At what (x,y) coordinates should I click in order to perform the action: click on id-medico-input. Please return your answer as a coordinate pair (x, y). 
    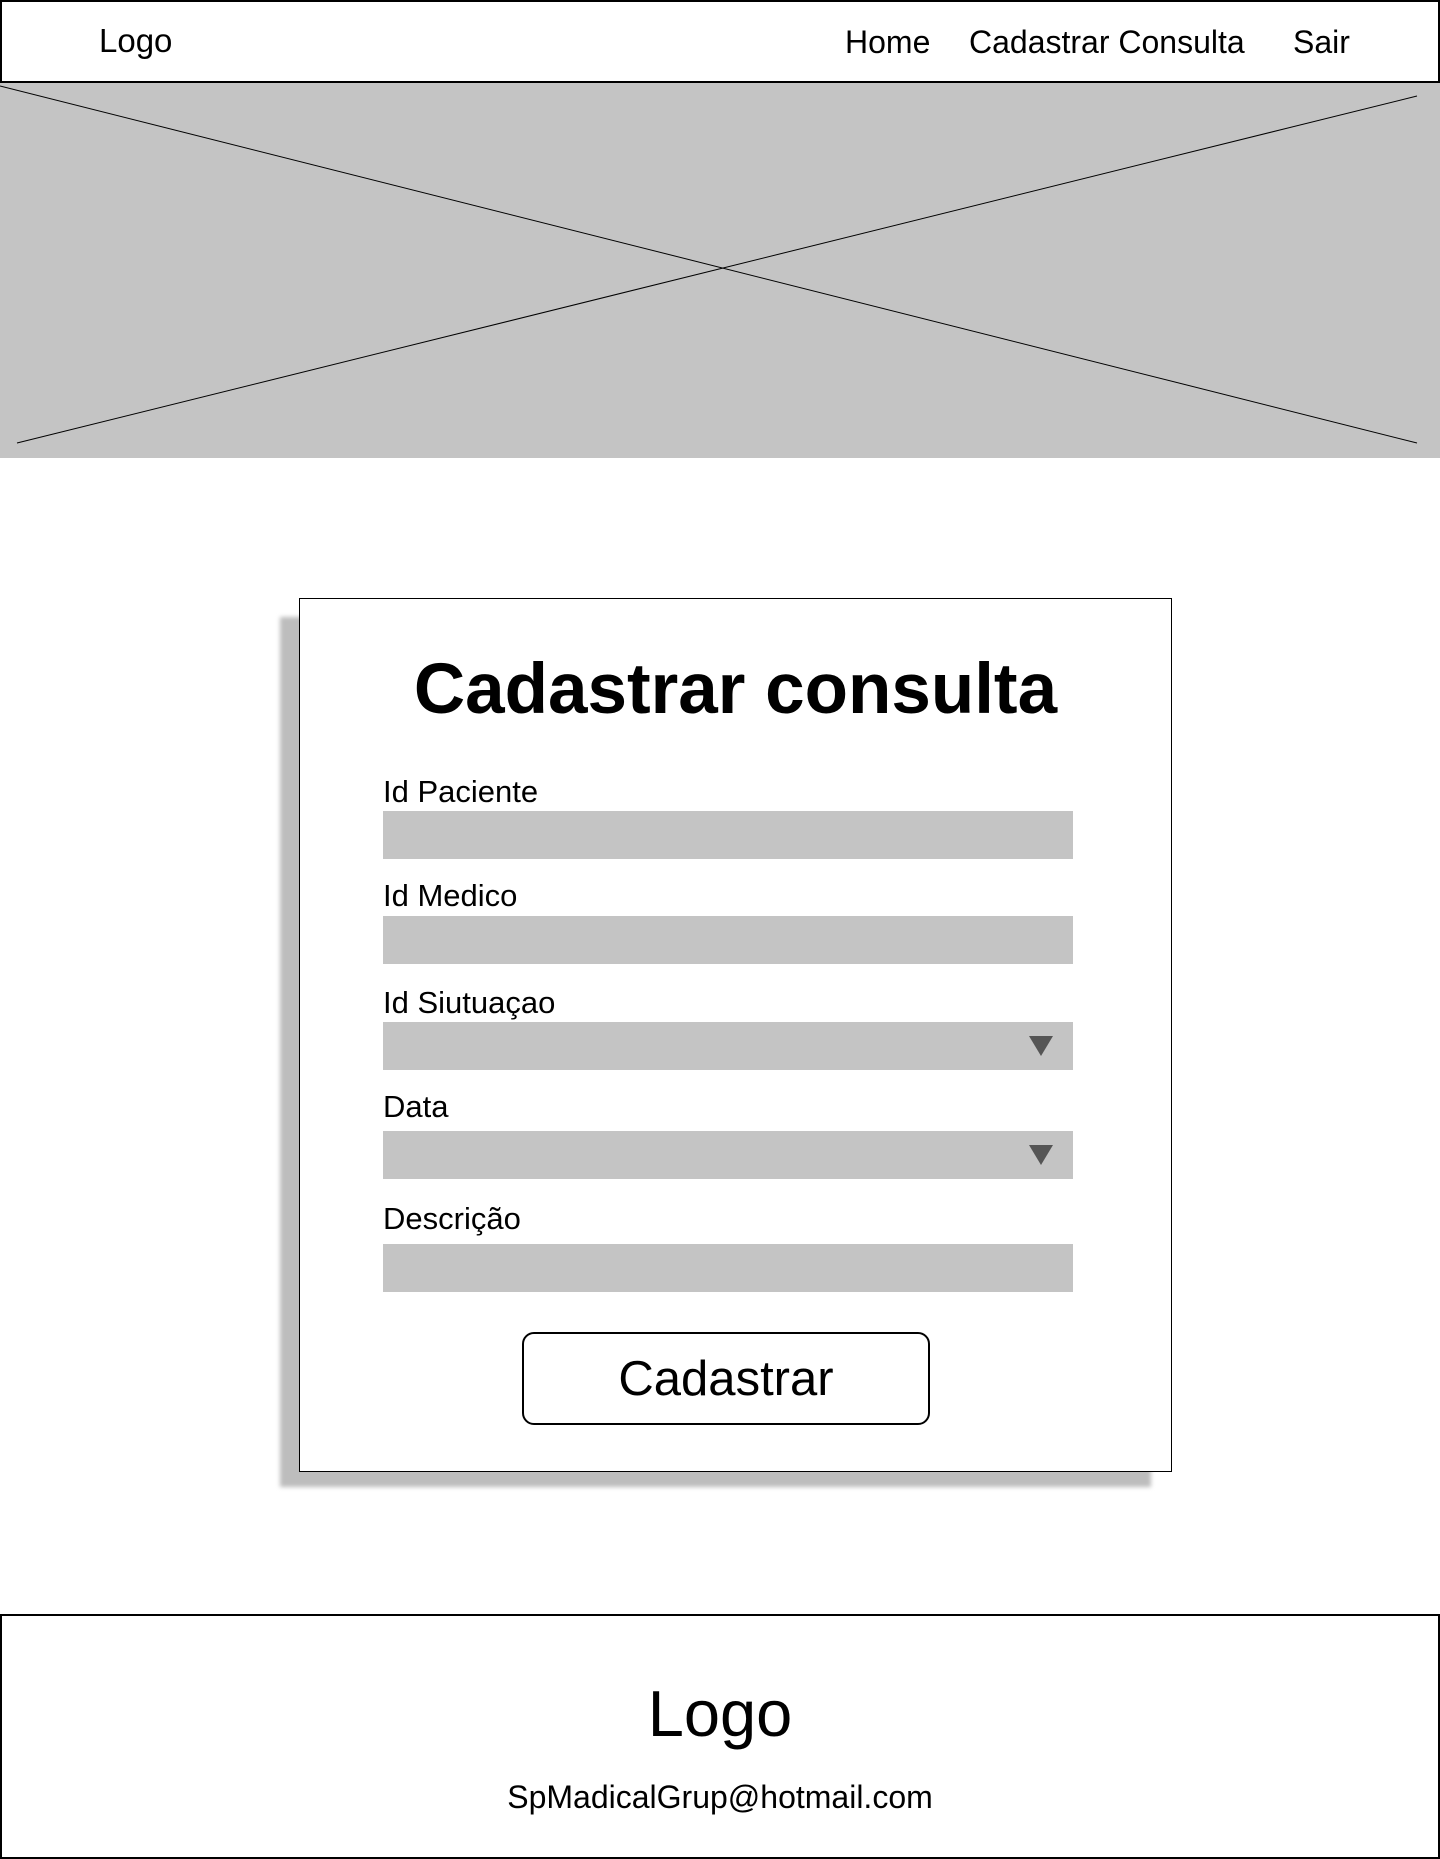
    Looking at the image, I should click on (728, 940).